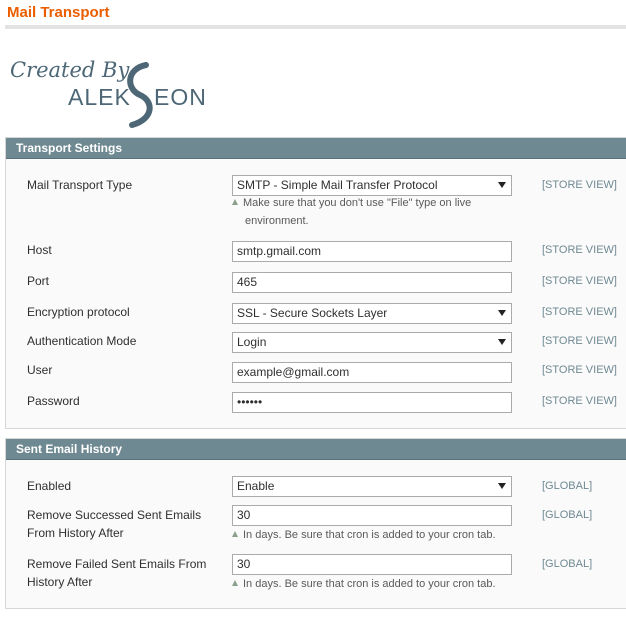  I want to click on mail-transport-type-label: Mail Transport Type, so click(80, 185).